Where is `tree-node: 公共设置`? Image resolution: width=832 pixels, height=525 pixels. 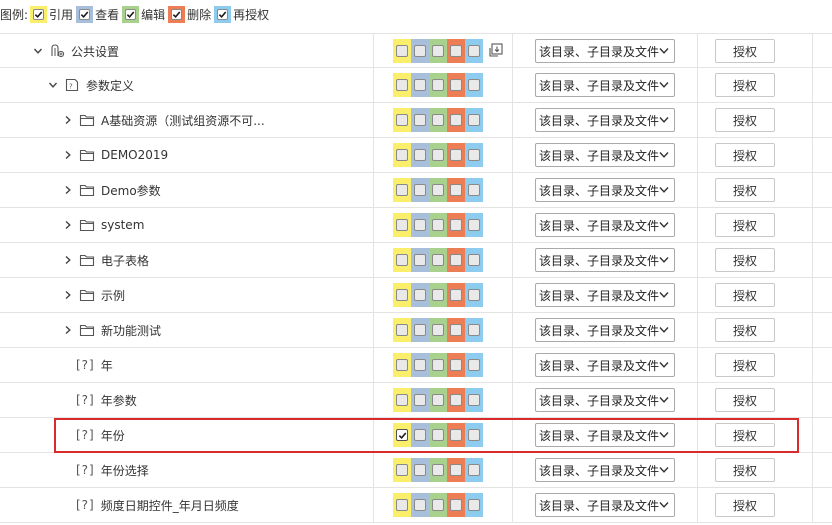 tree-node: 公共设置 is located at coordinates (76, 51).